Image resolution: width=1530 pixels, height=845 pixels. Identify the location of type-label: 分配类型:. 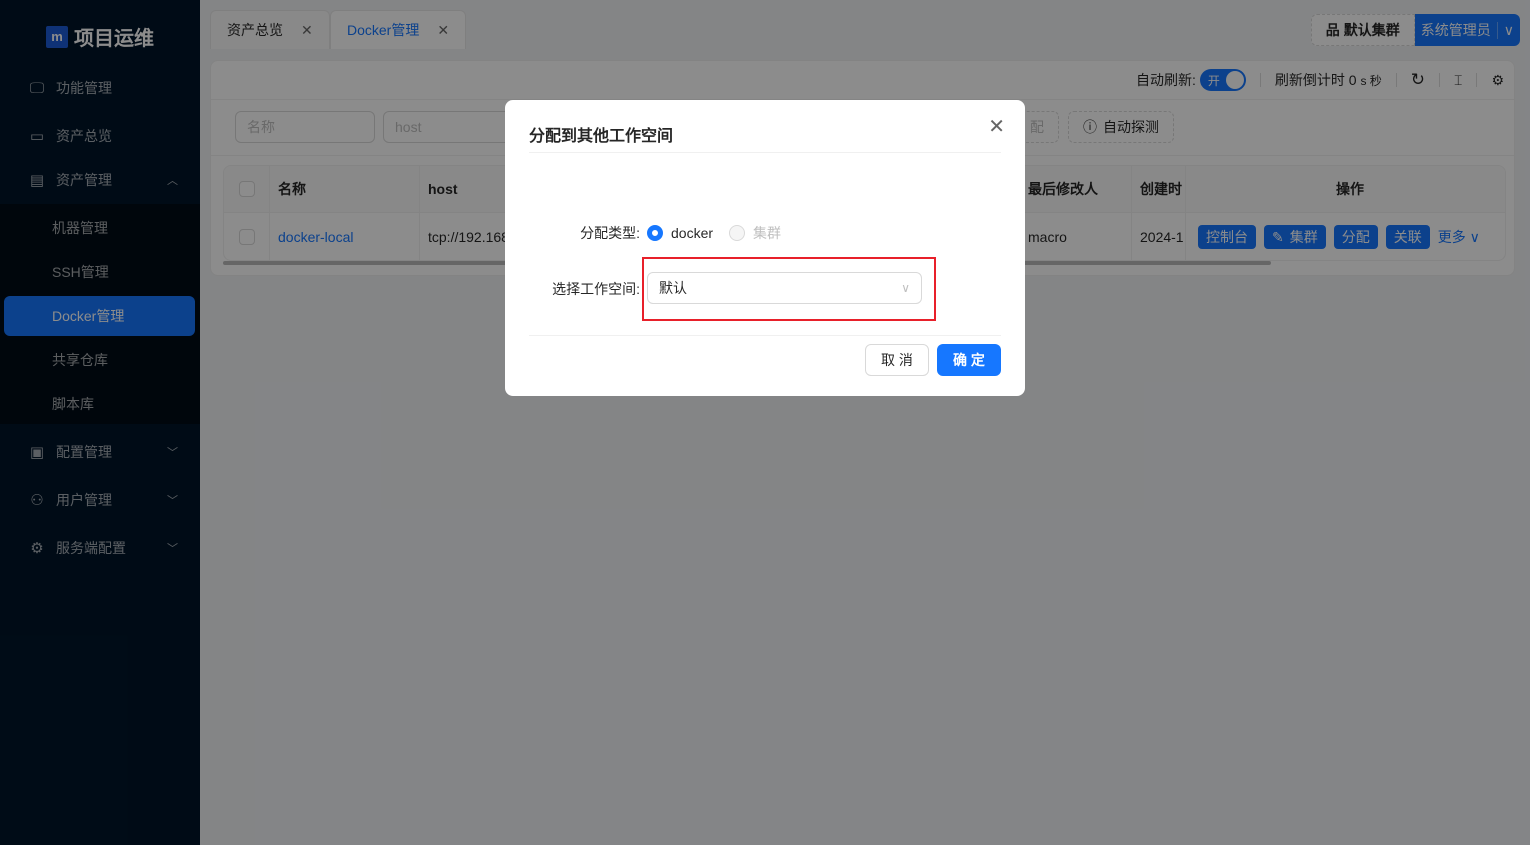
(610, 233).